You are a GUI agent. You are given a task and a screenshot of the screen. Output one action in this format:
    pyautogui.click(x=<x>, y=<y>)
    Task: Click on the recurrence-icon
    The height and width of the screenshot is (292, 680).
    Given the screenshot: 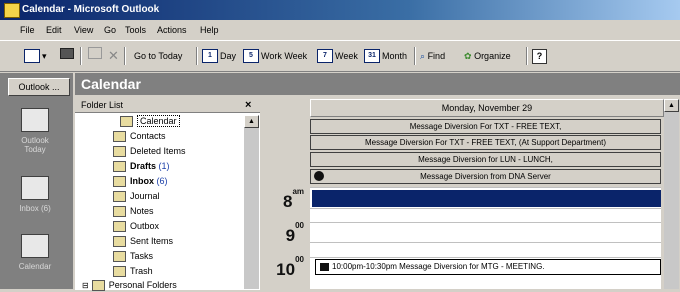 What is the action you would take?
    pyautogui.click(x=324, y=266)
    